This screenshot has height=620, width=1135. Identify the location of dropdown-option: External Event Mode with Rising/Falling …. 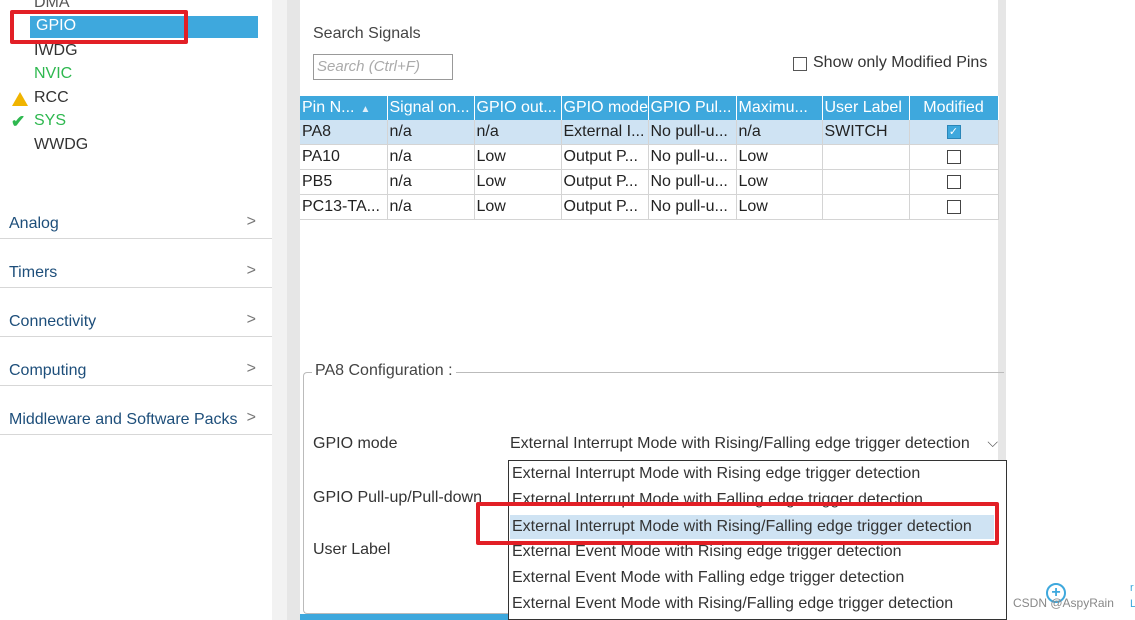
(732, 604).